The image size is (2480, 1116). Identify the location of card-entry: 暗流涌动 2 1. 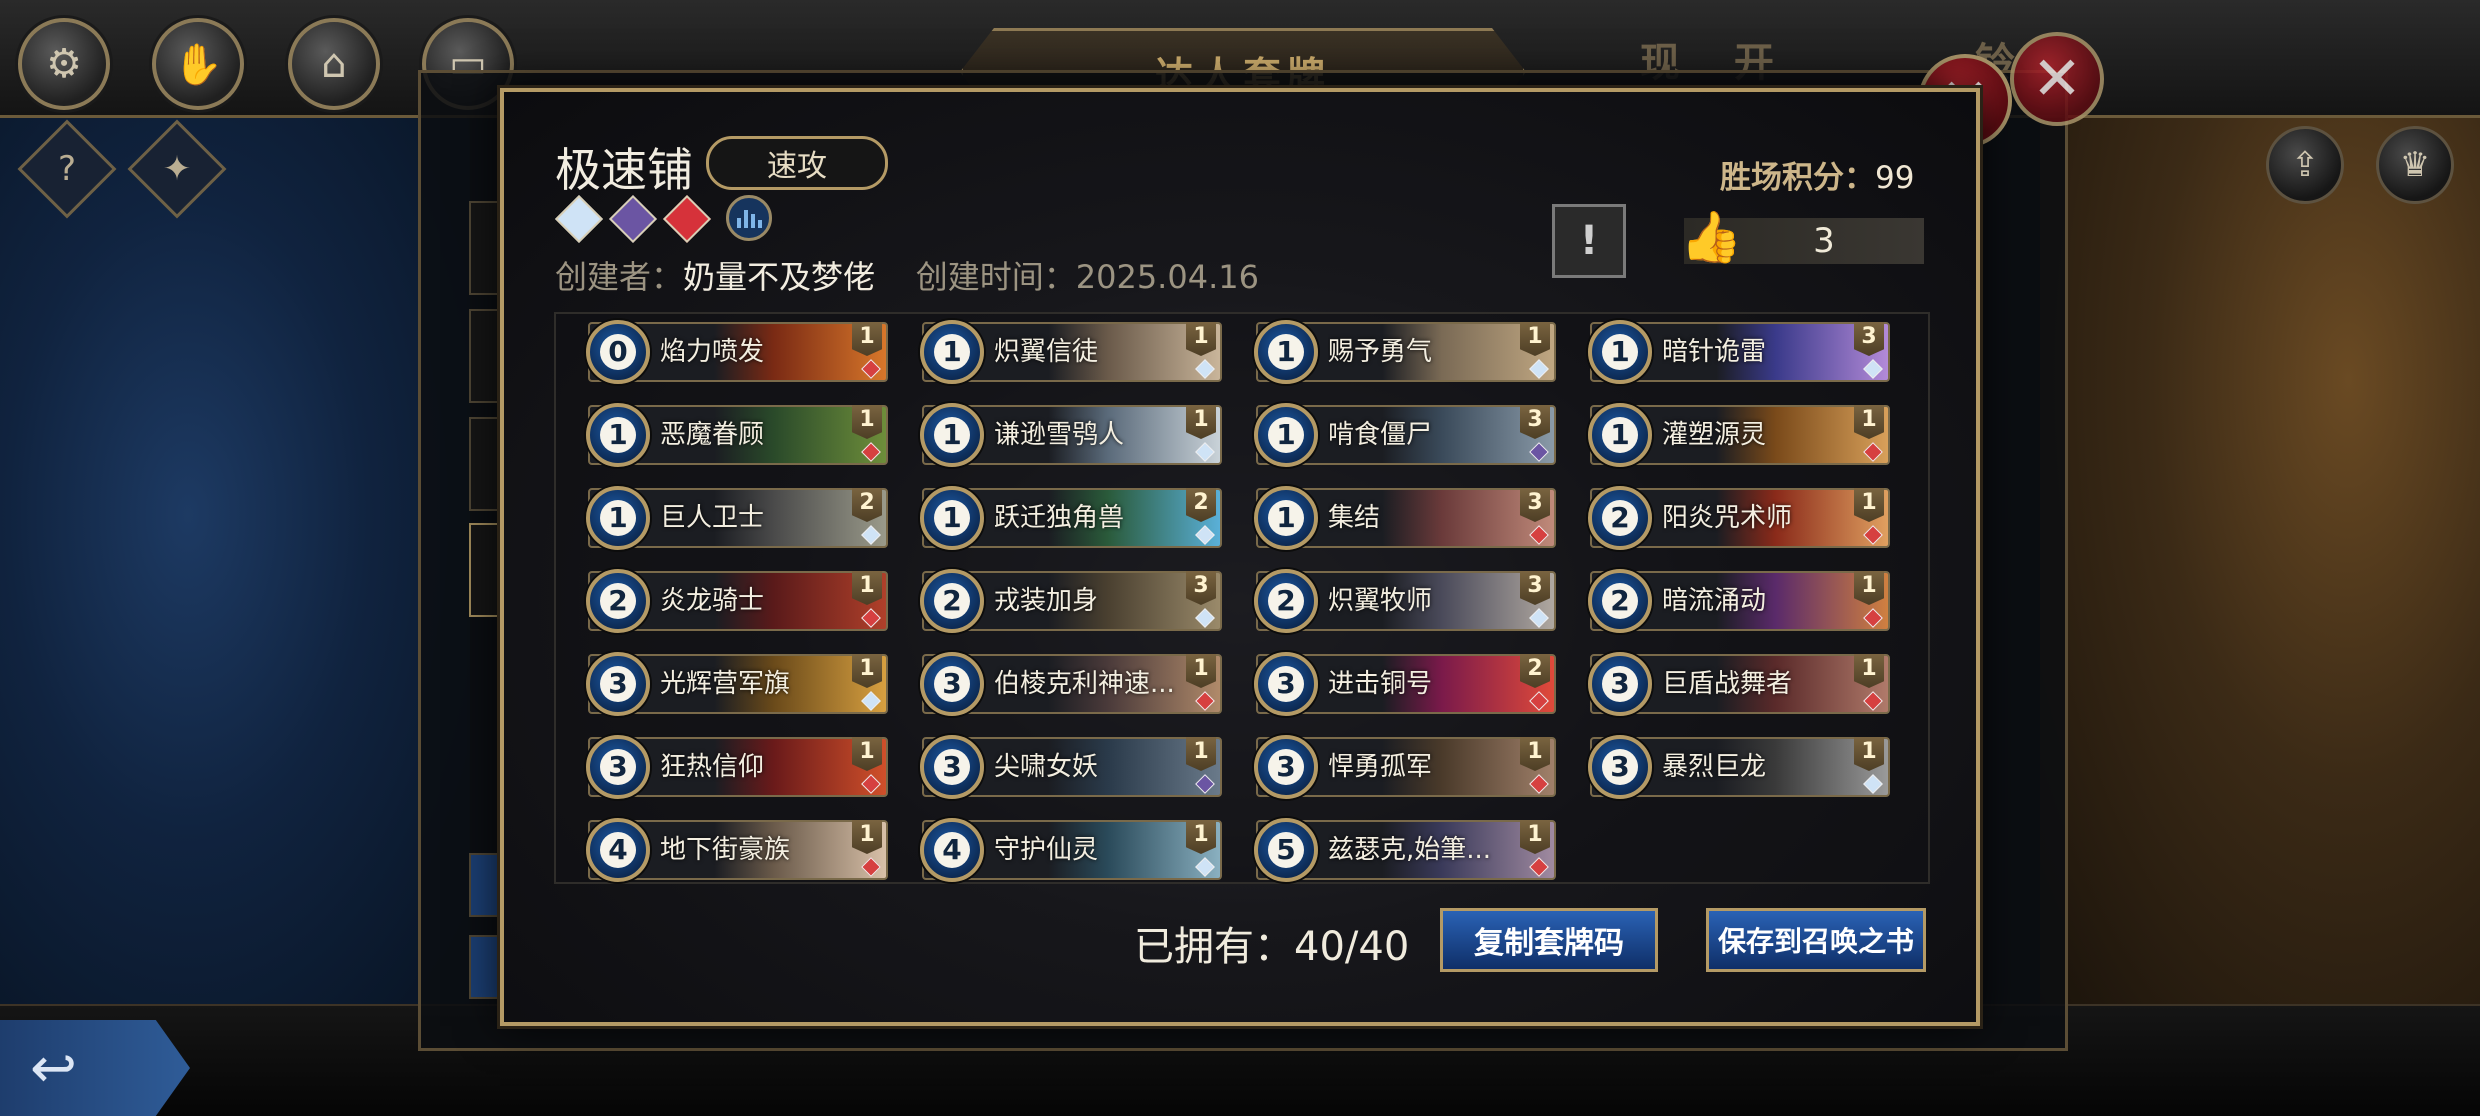
(1739, 601).